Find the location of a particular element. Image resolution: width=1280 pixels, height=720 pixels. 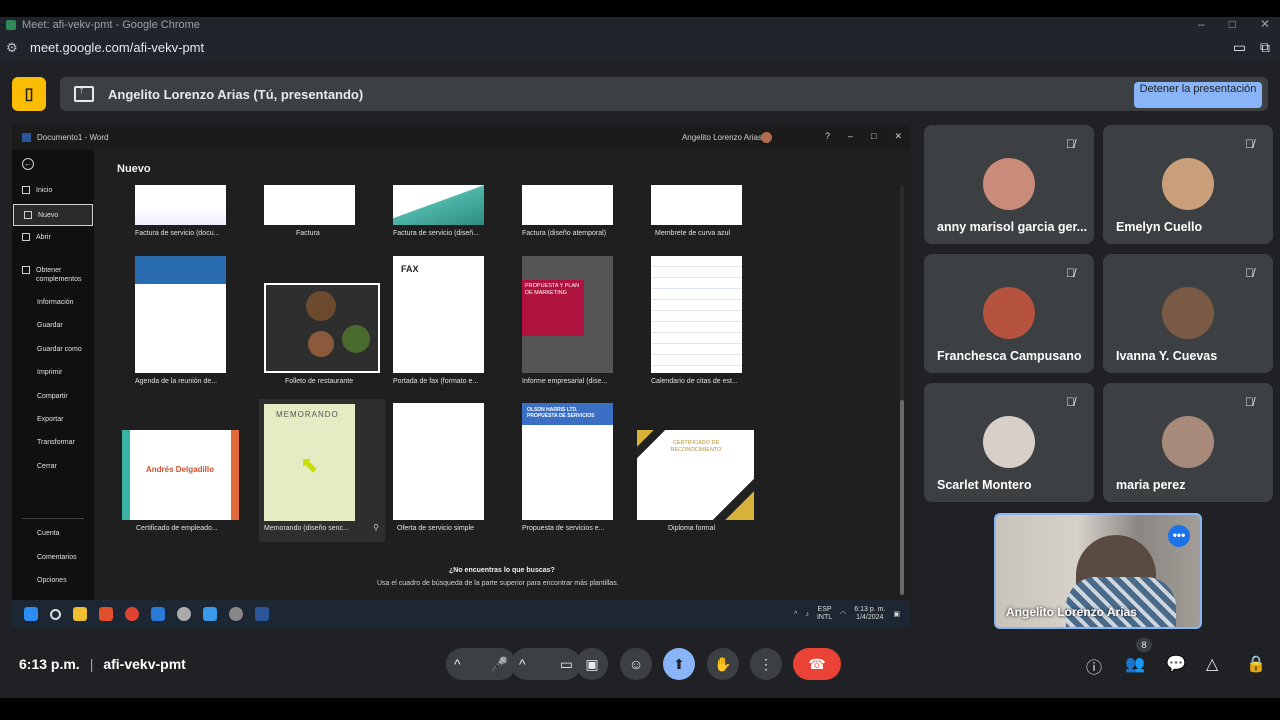

sidebar-item-obtener: Obtener complementos is located at coordinates (57, 275).